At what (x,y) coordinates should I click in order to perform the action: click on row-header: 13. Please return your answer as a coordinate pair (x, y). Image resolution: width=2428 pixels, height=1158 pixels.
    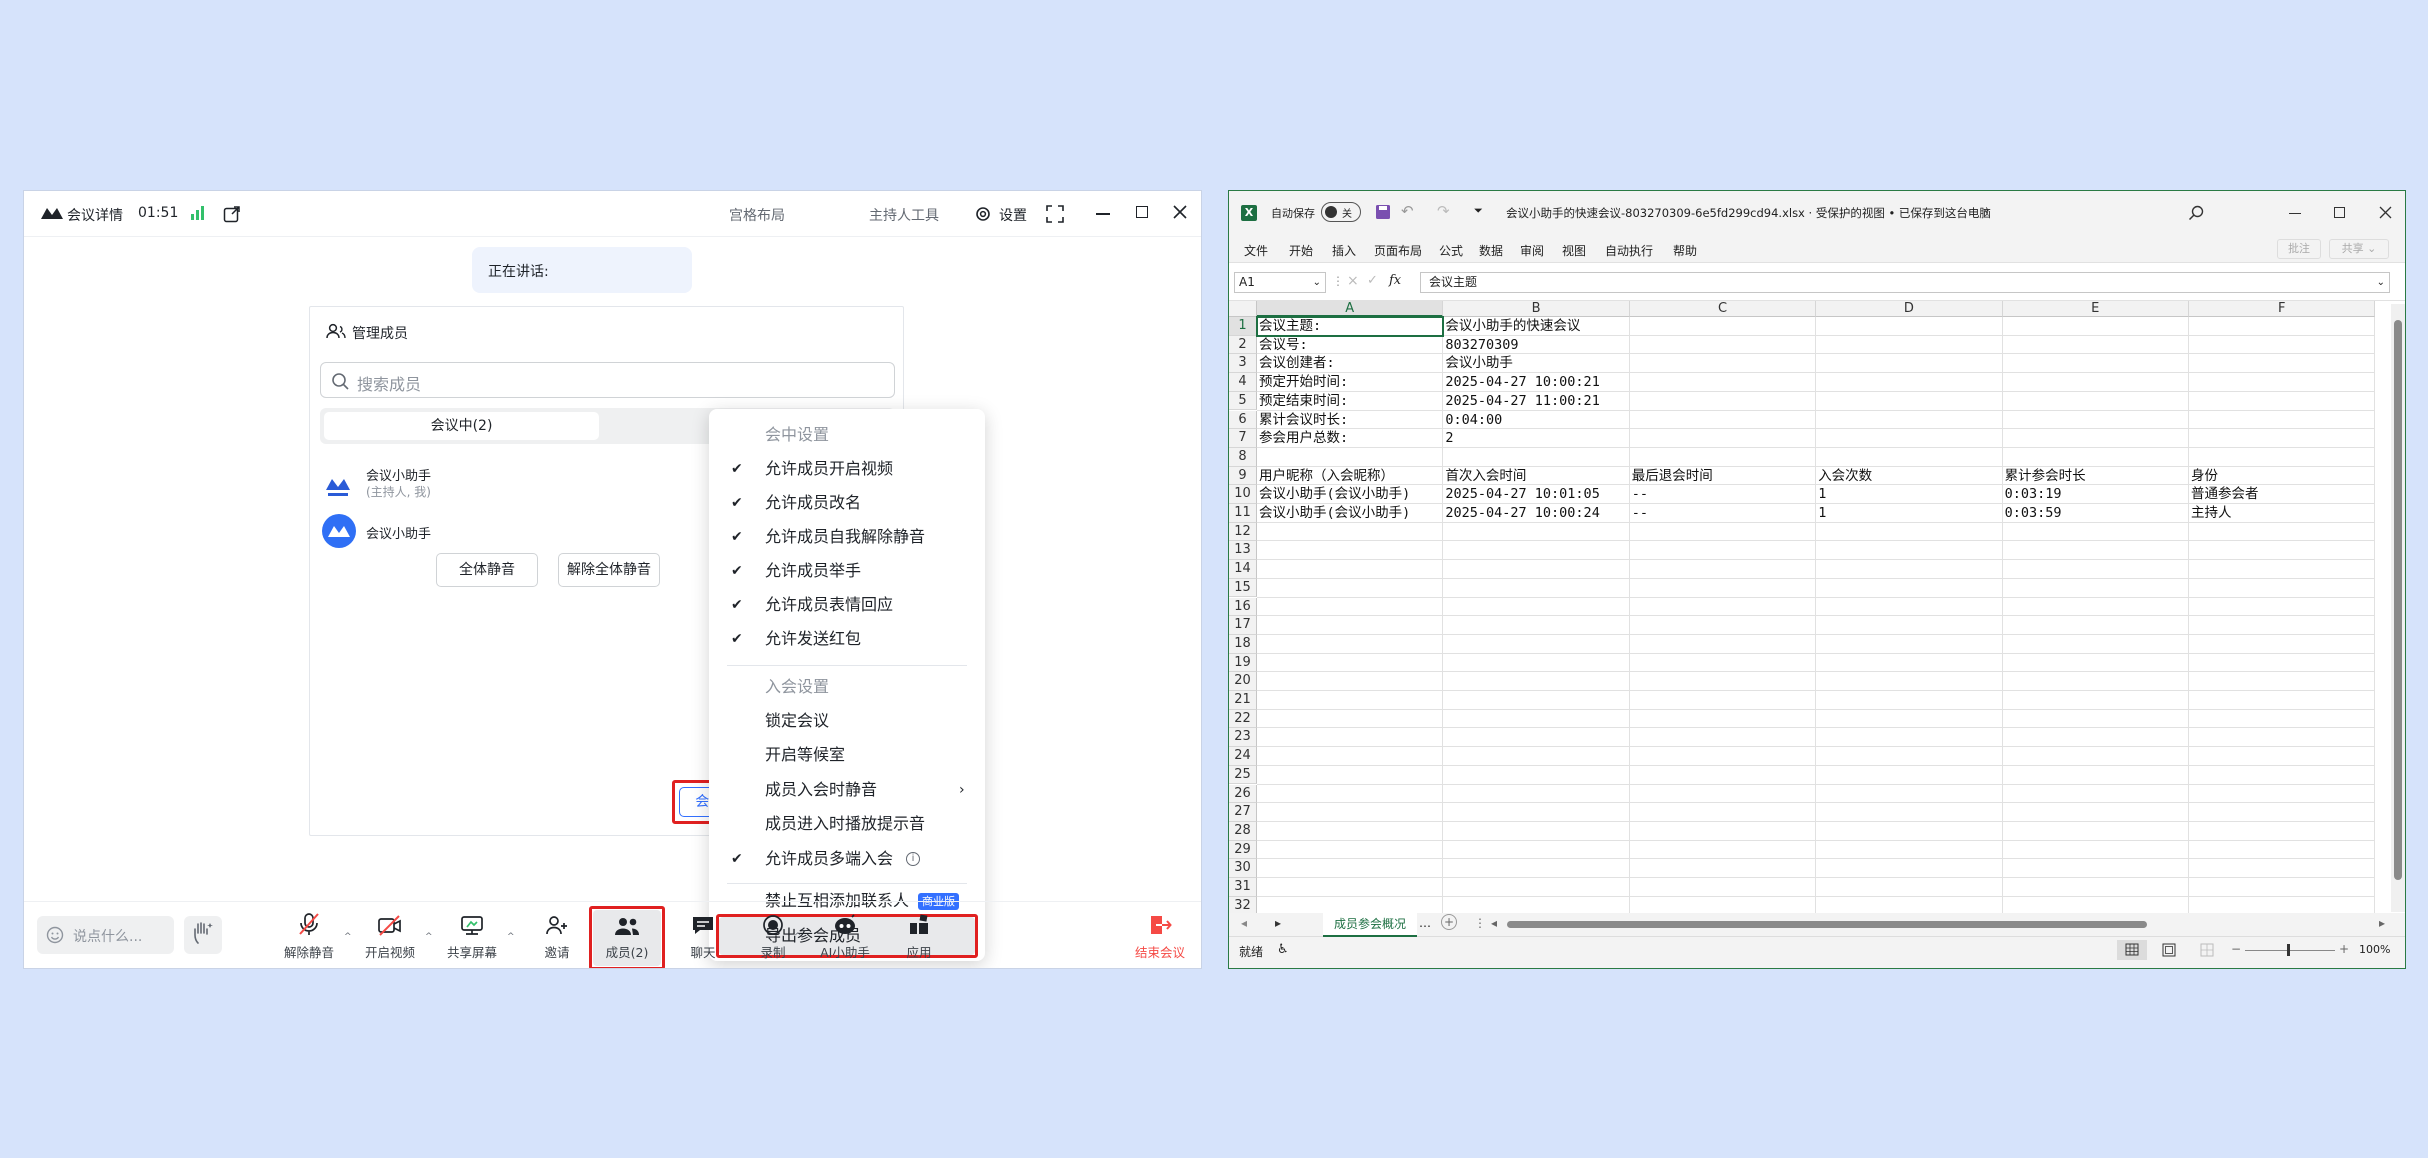
    Looking at the image, I should click on (1243, 551).